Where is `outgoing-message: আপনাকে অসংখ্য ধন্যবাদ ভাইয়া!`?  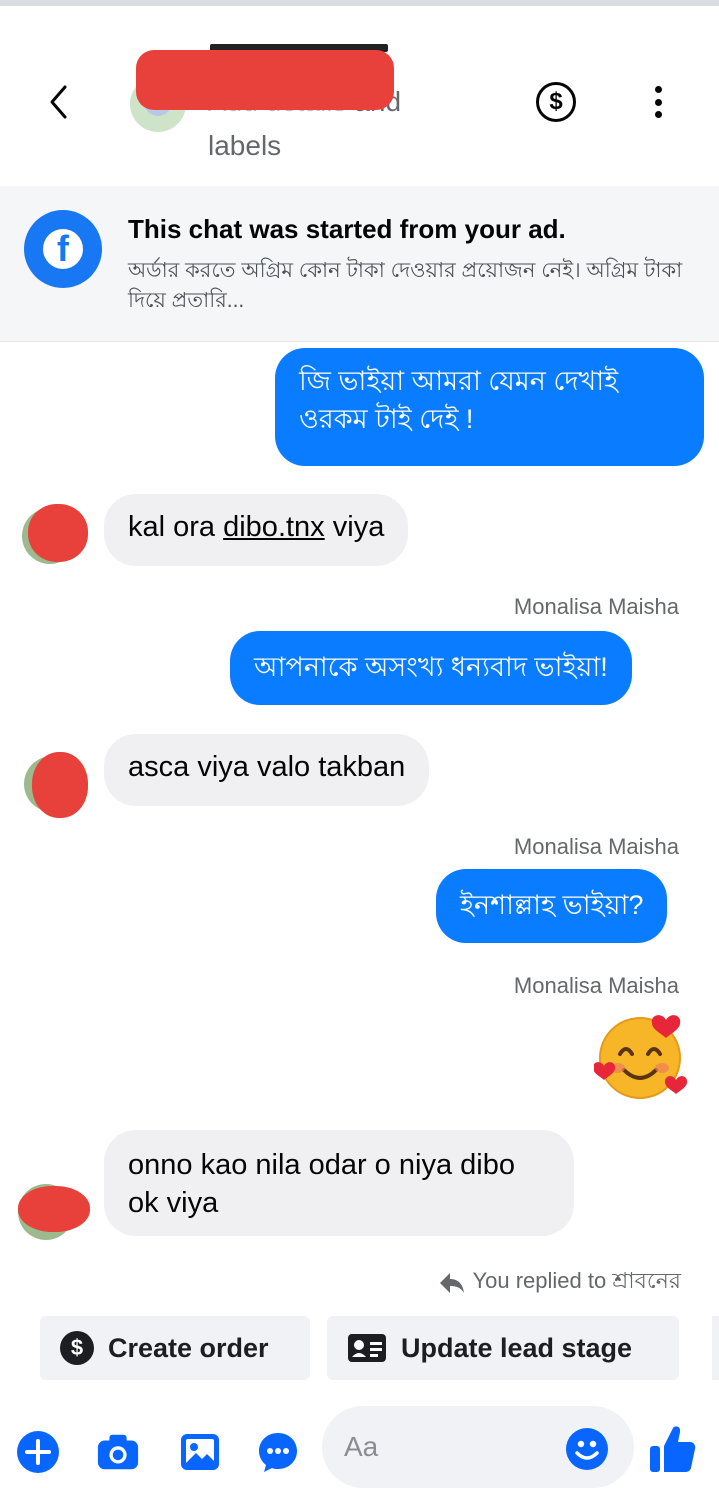 outgoing-message: আপনাকে অসংখ্য ধন্যবাদ ভাইয়া! is located at coordinates (431, 668).